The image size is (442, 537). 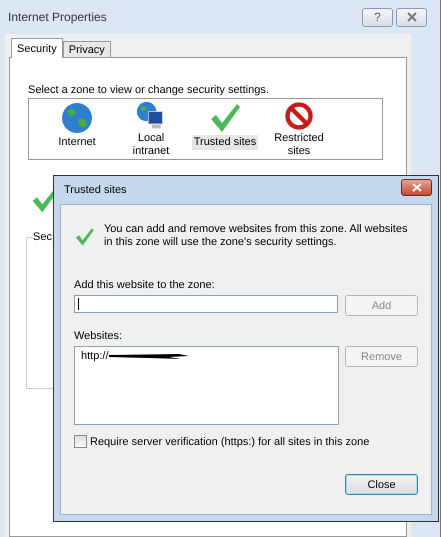 What do you see at coordinates (57, 17) in the screenshot?
I see `window-title: Internet Properties` at bounding box center [57, 17].